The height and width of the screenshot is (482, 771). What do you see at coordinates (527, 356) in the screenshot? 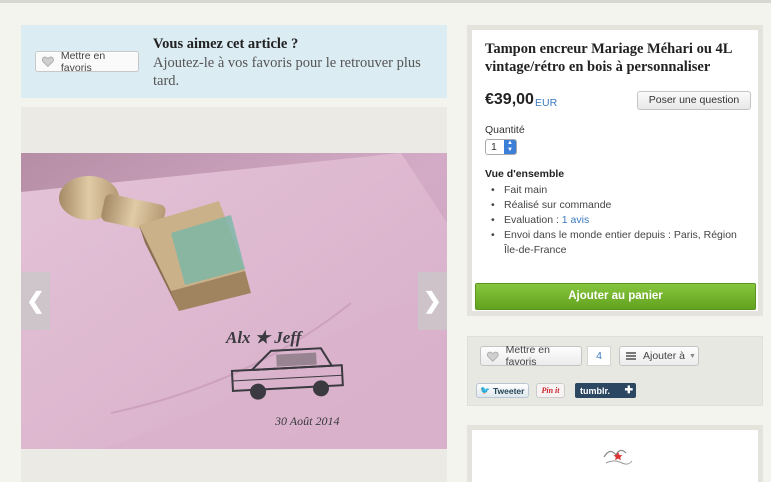
I see `social-favorite-label: Mettre en favoris` at bounding box center [527, 356].